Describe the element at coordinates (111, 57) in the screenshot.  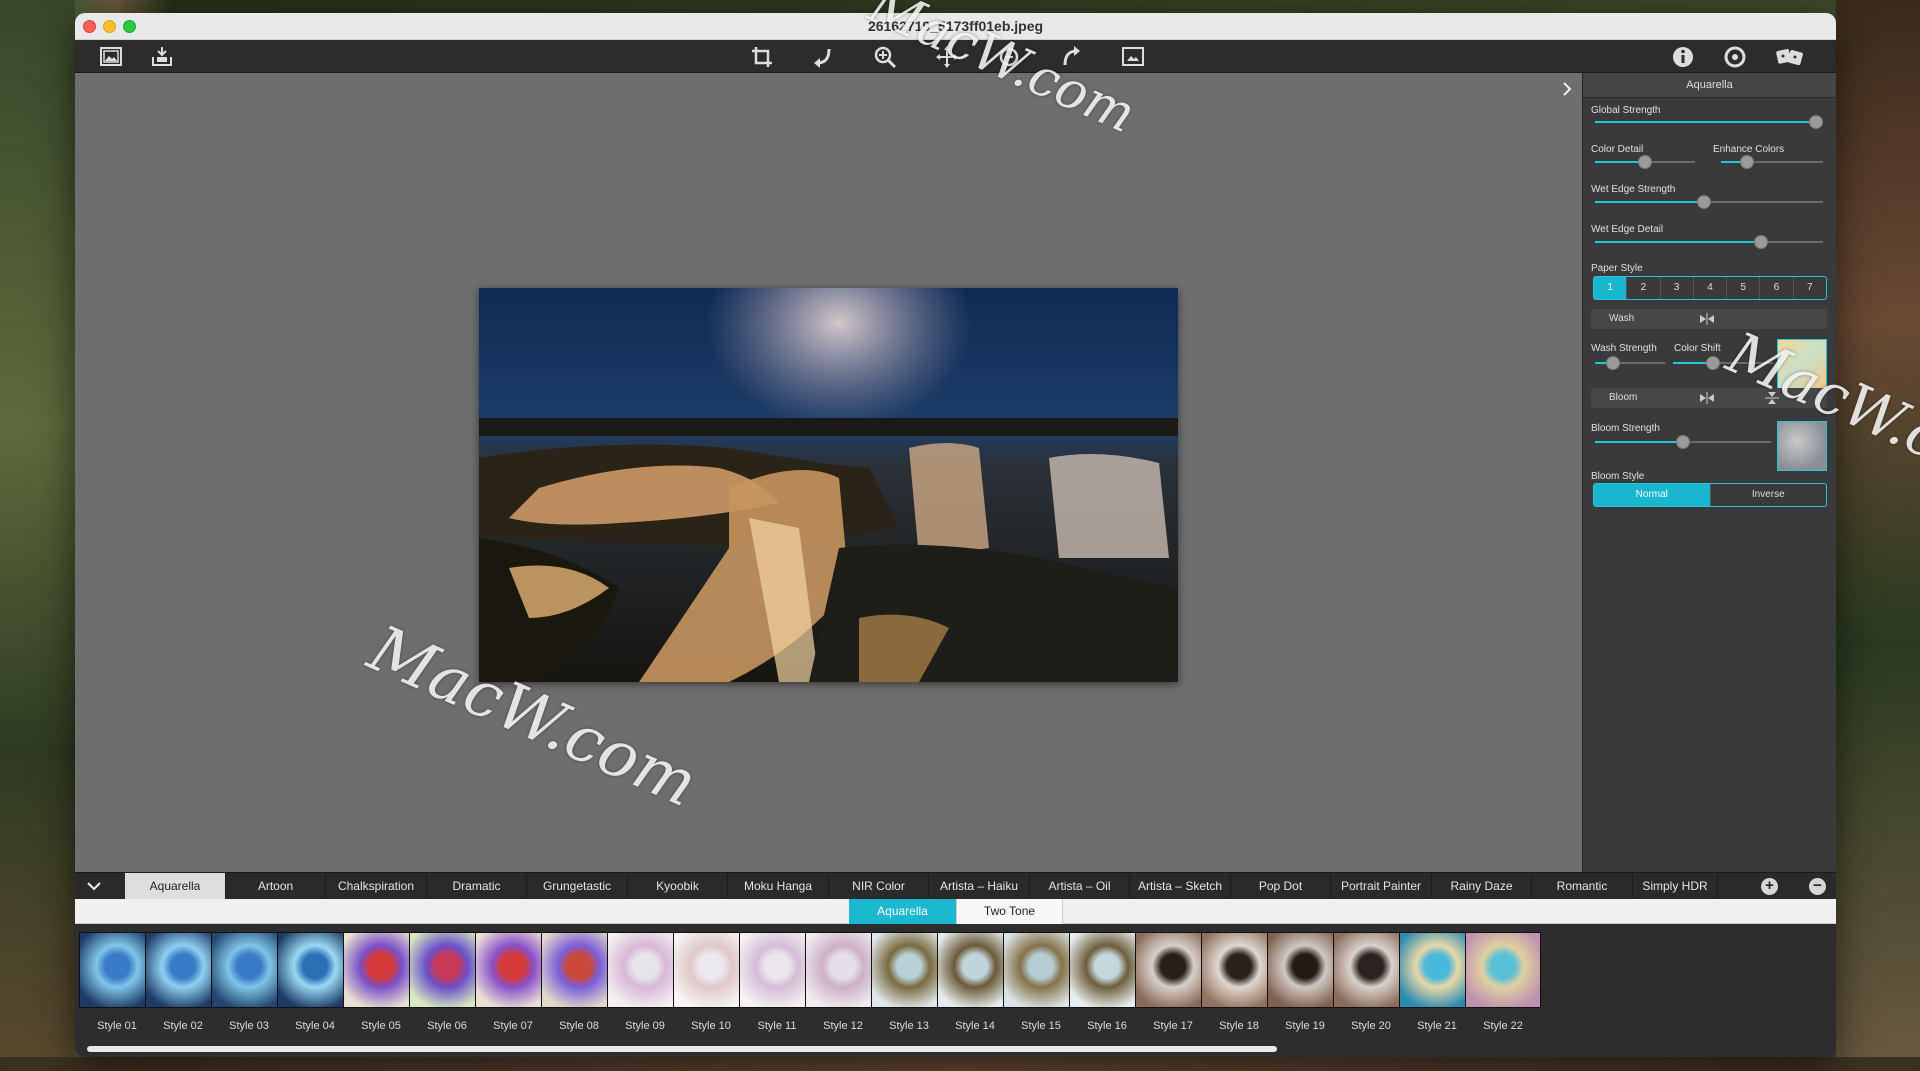
I see `open-image-icon` at that location.